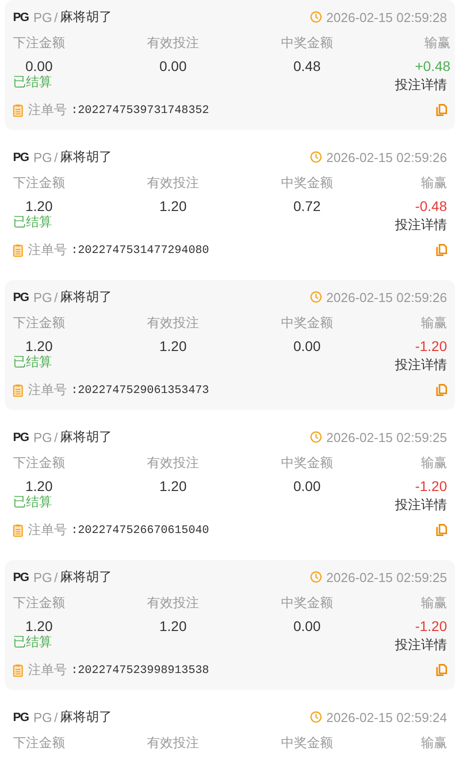 The height and width of the screenshot is (759, 469). I want to click on win-loss-amount: +0.48, so click(432, 66).